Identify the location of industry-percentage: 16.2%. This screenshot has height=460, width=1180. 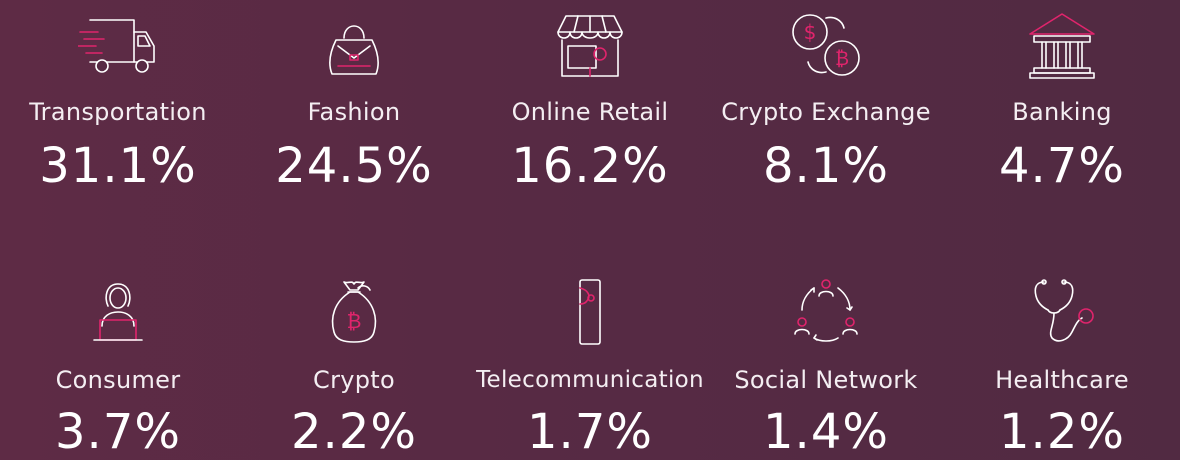
(590, 166).